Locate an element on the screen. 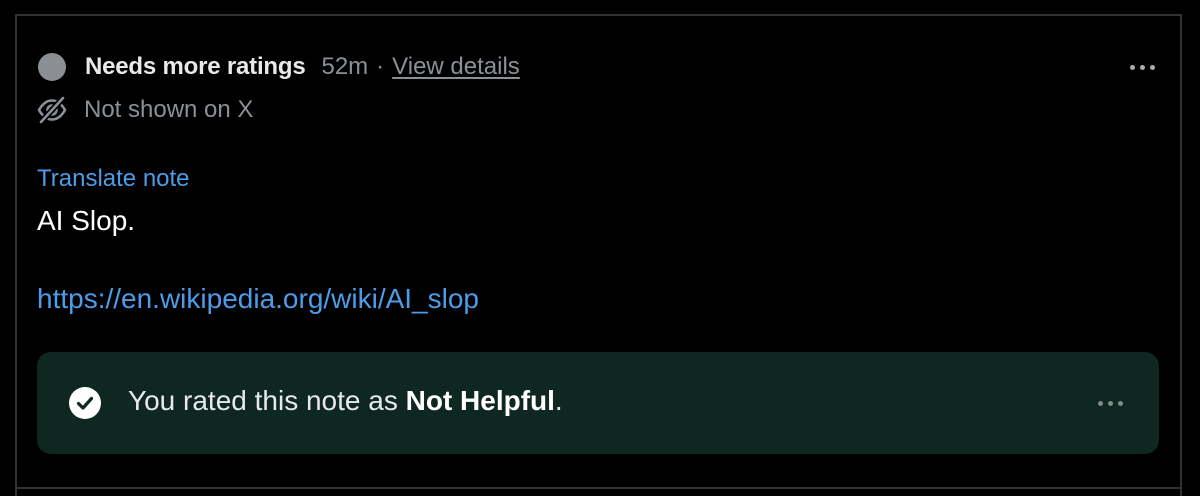 Image resolution: width=1200 pixels, height=496 pixels. visibility-text: Not shown on X is located at coordinates (169, 109).